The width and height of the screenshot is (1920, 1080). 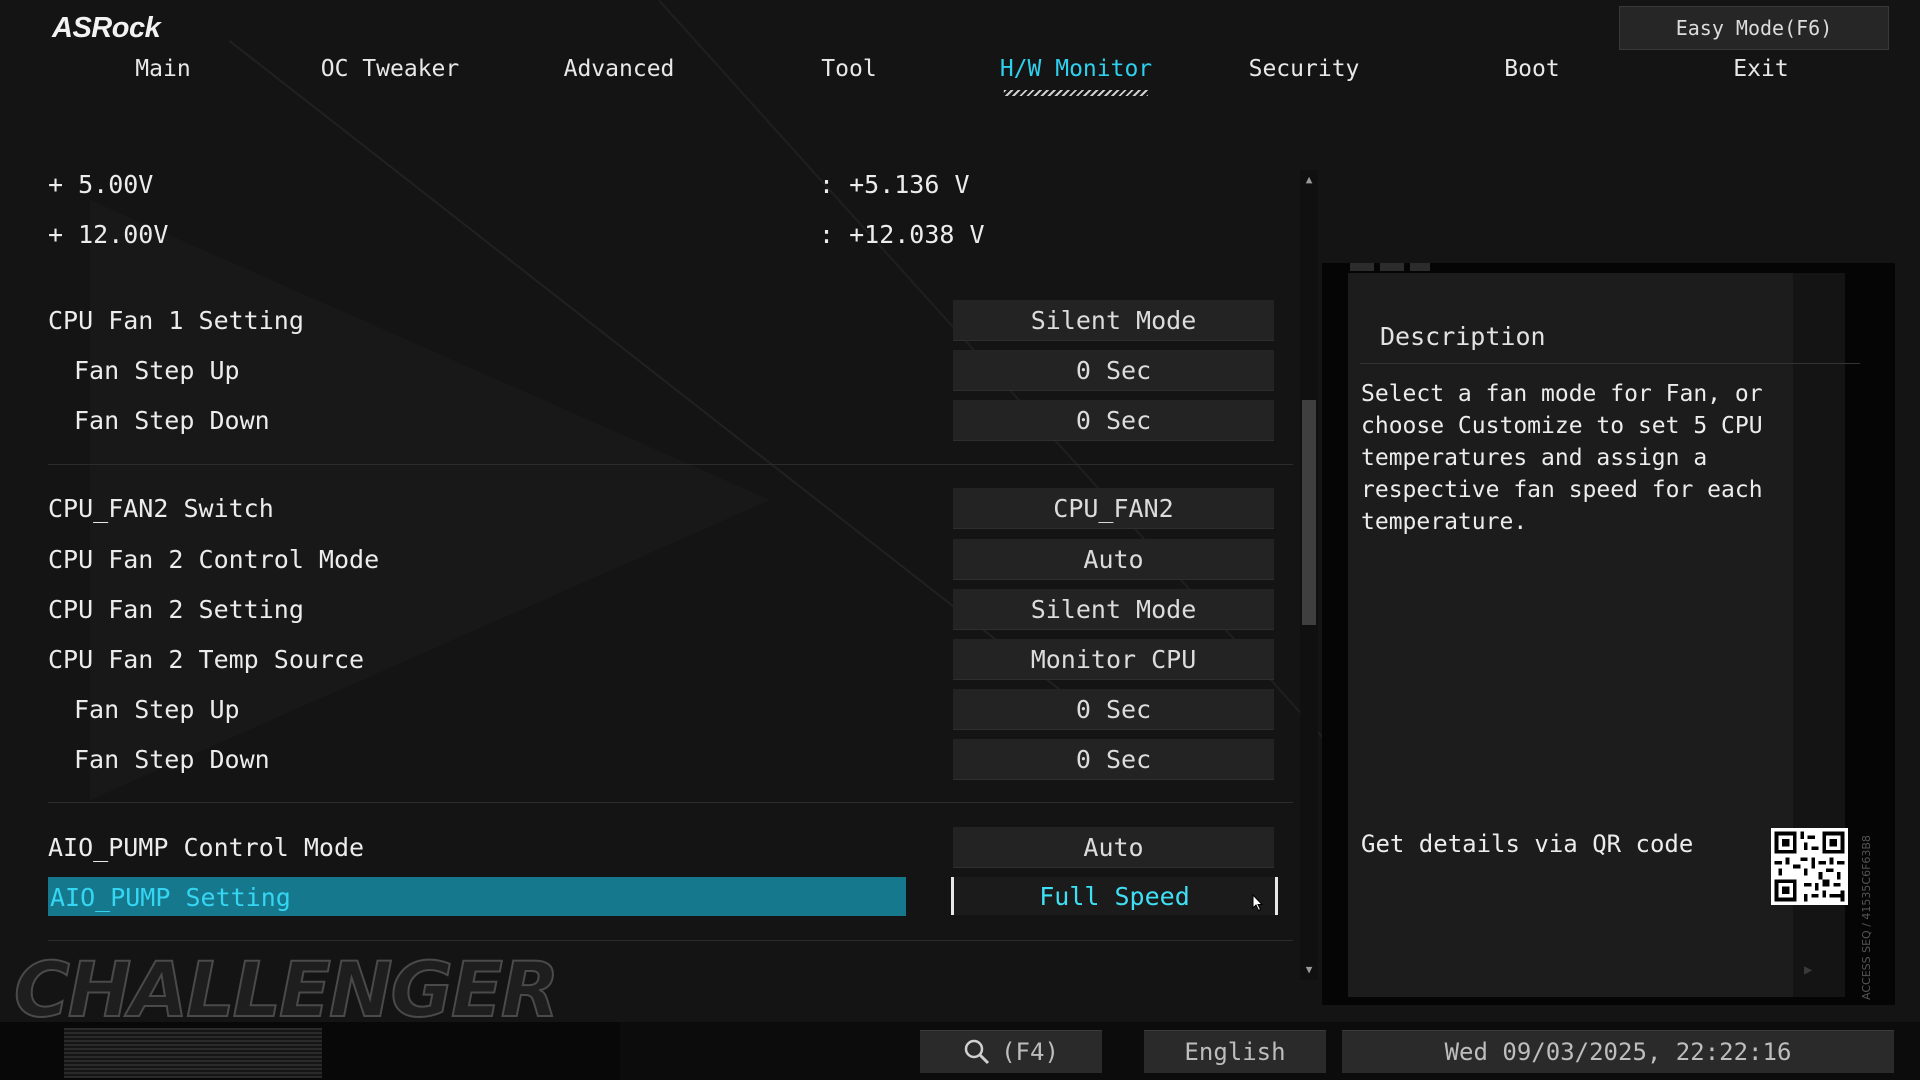 I want to click on tab-hw-monitor: H/W Monitor, so click(x=1076, y=76).